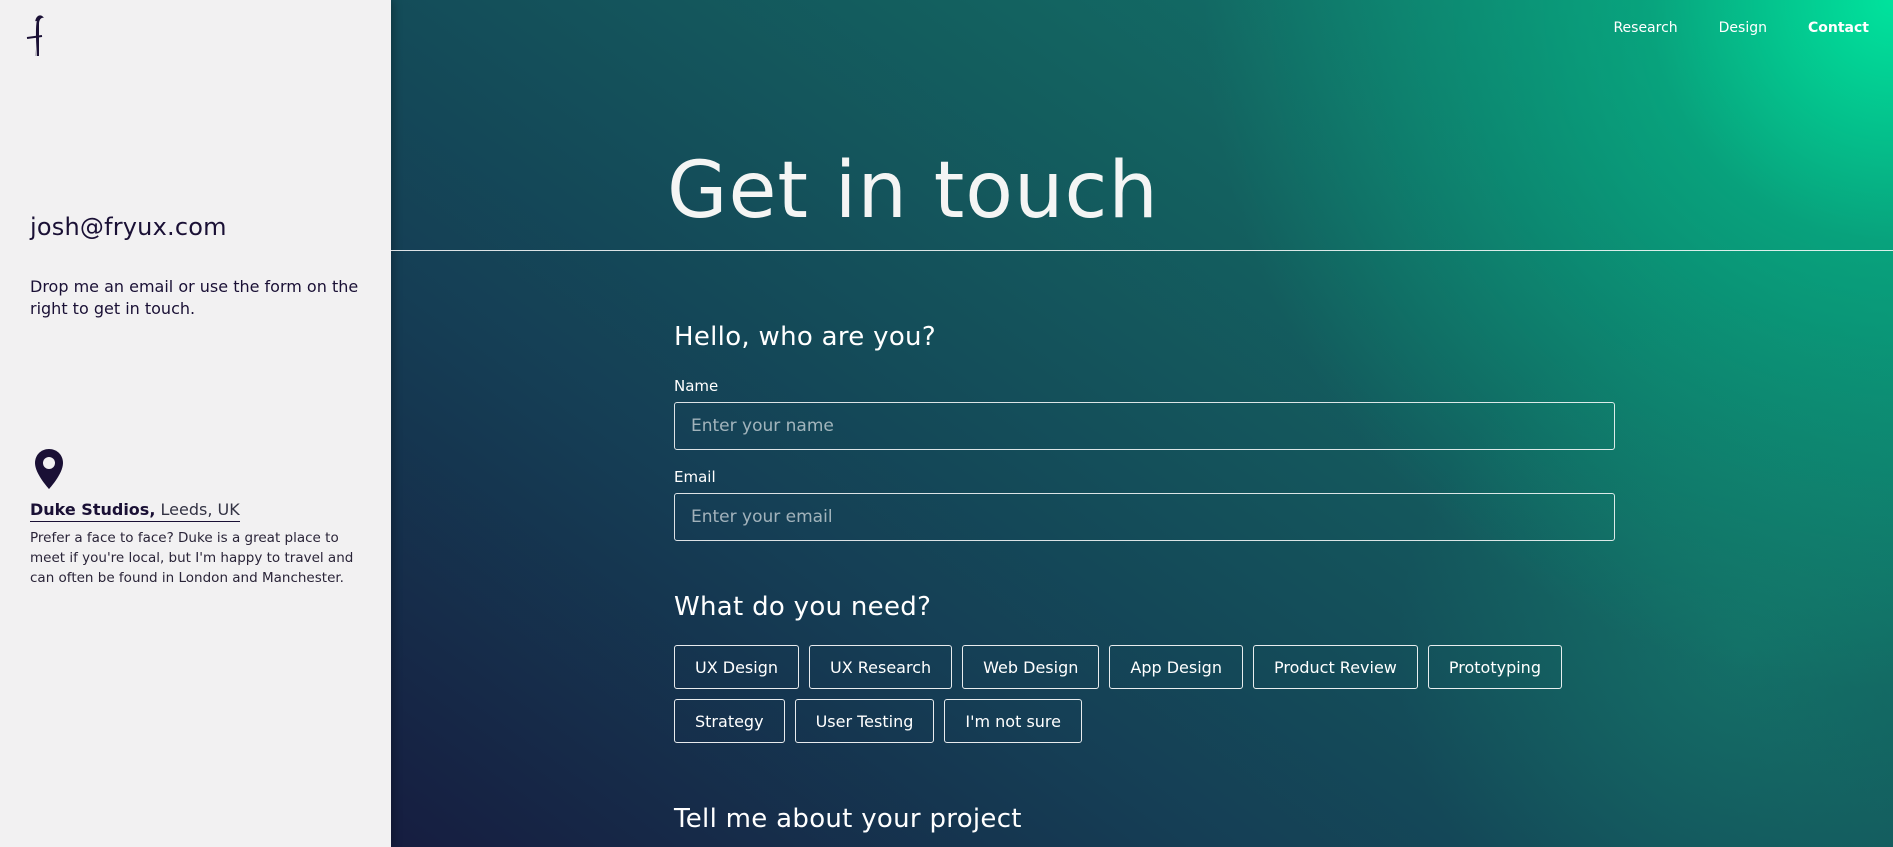  What do you see at coordinates (200, 509) in the screenshot?
I see `location-city: Leeds, UK` at bounding box center [200, 509].